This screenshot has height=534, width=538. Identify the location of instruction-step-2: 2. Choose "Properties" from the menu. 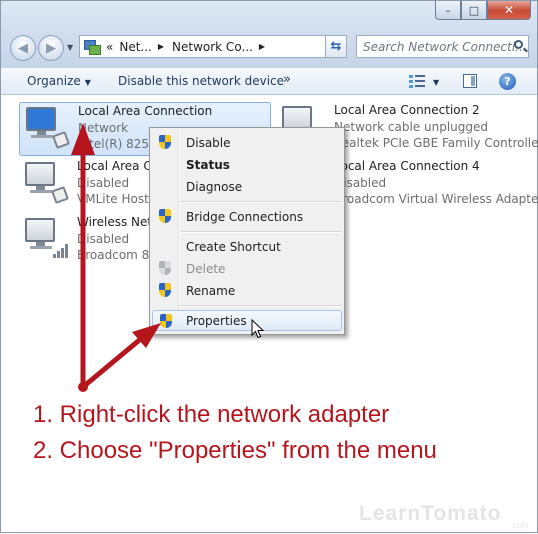
(235, 450).